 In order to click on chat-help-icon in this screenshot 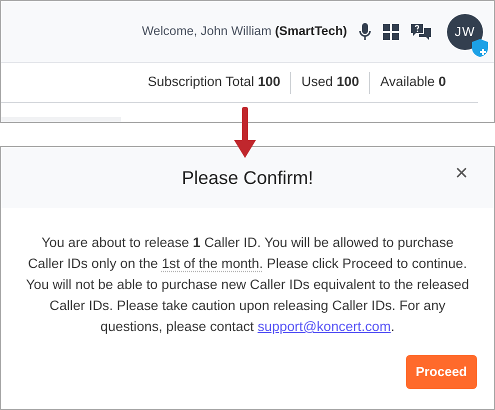, I will do `click(421, 31)`.